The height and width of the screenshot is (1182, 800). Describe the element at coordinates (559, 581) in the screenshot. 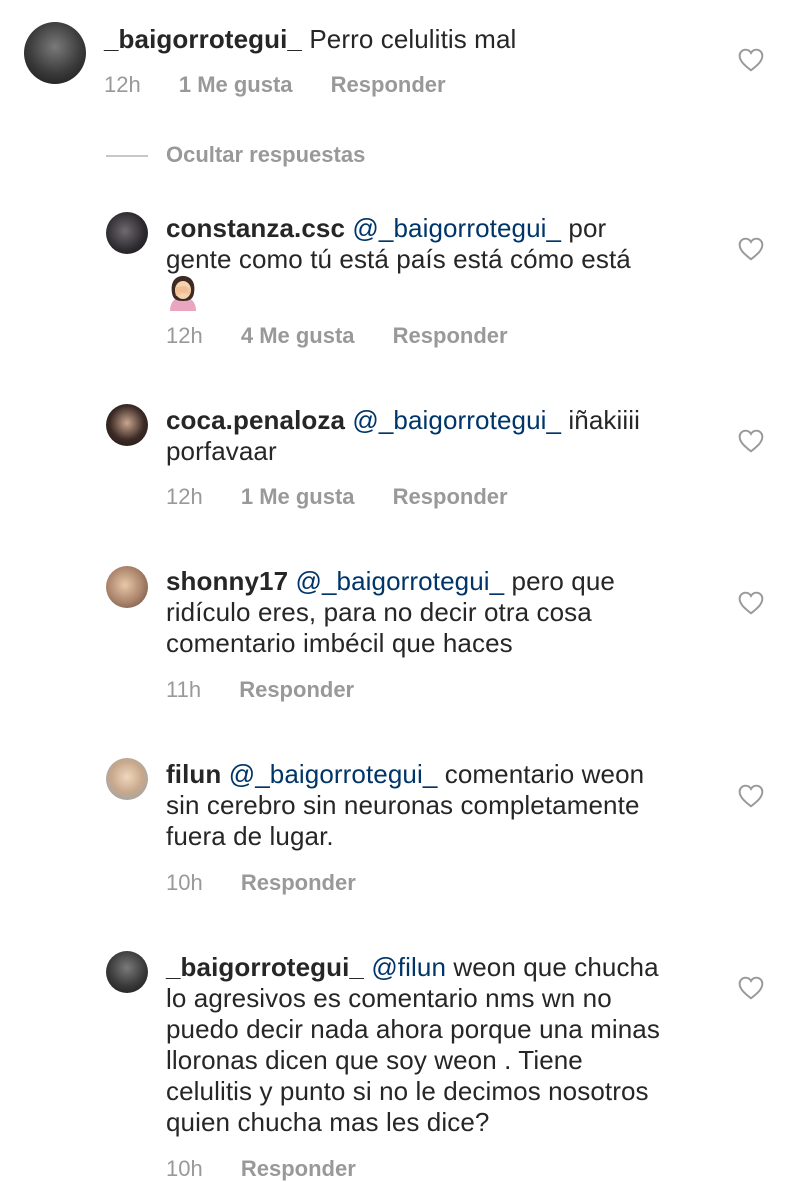

I see `reply-body: pero que` at that location.